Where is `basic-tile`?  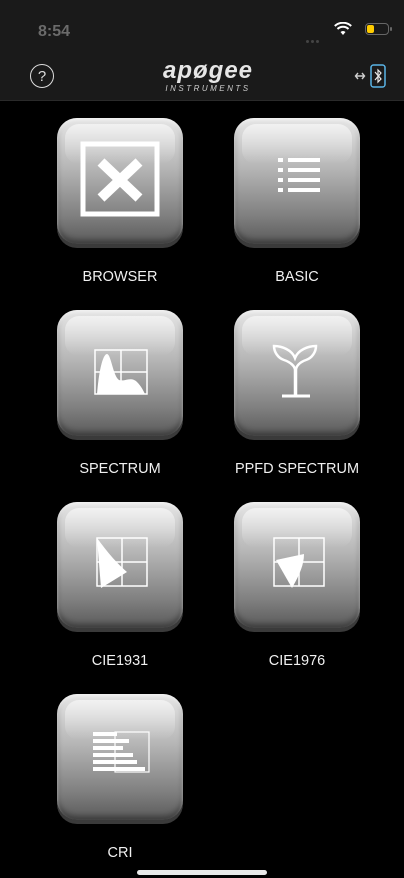 basic-tile is located at coordinates (297, 183).